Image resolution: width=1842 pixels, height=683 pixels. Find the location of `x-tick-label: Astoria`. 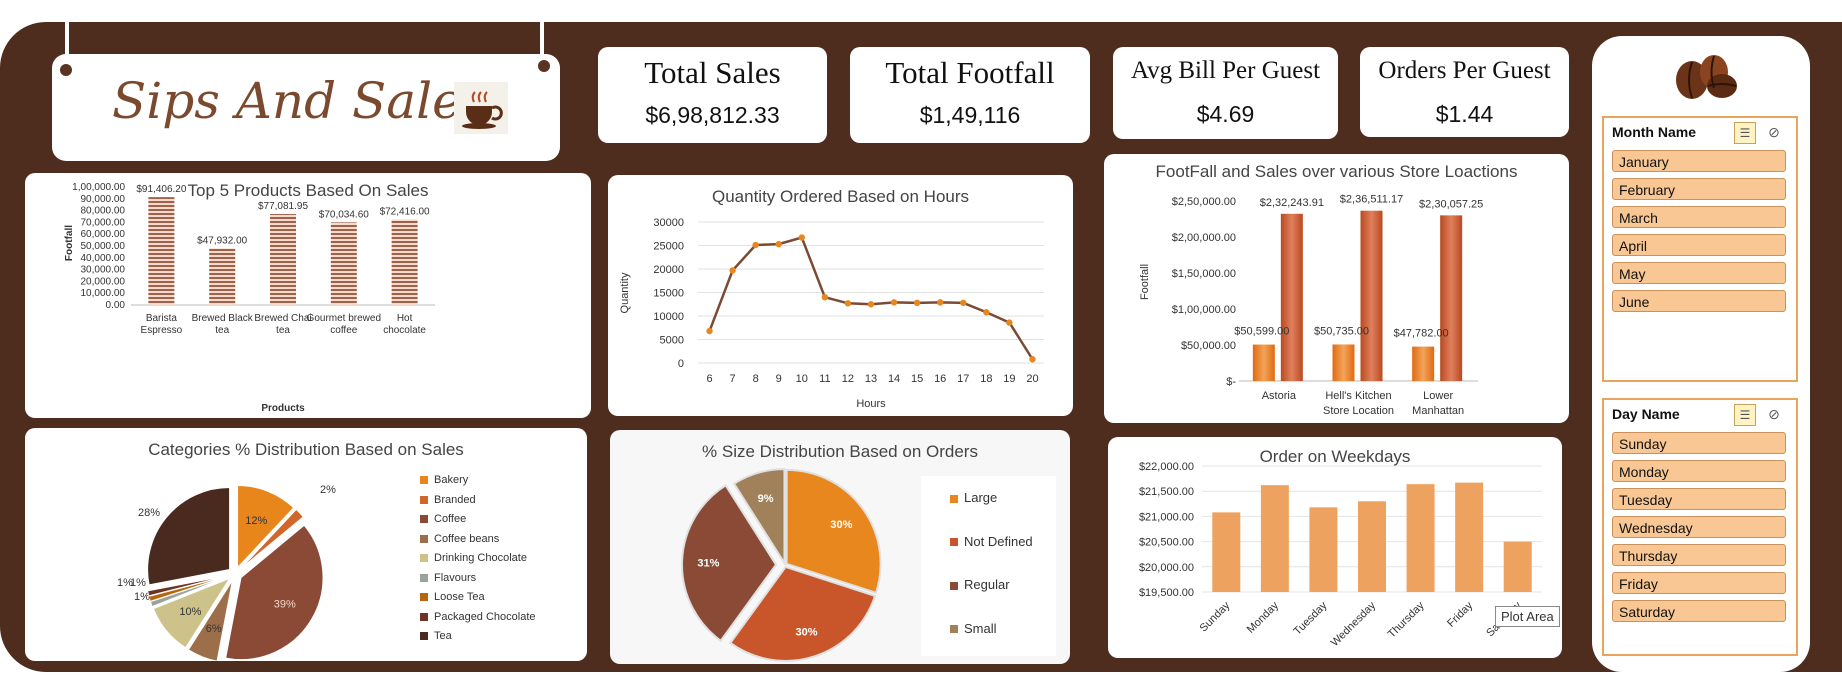

x-tick-label: Astoria is located at coordinates (1279, 396).